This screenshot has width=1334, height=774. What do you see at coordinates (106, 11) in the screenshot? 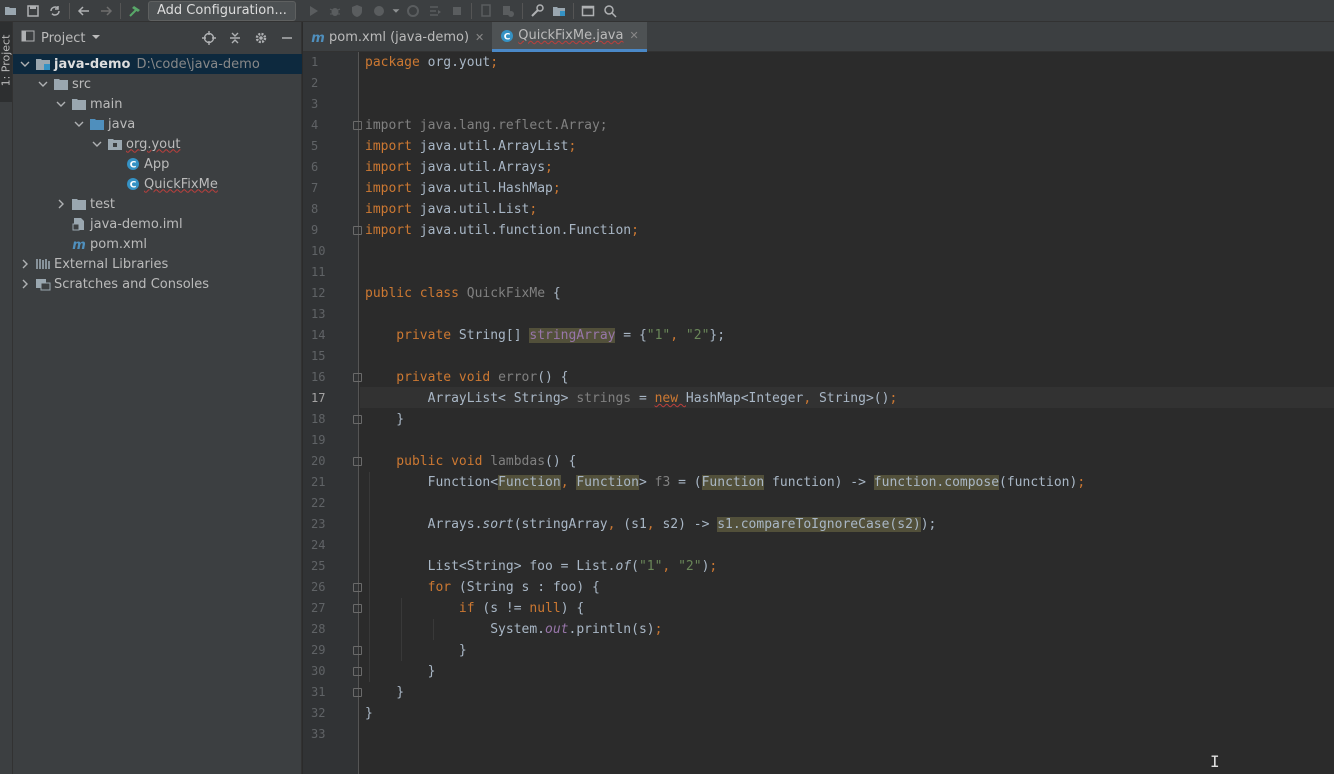
I see `forward-icon` at bounding box center [106, 11].